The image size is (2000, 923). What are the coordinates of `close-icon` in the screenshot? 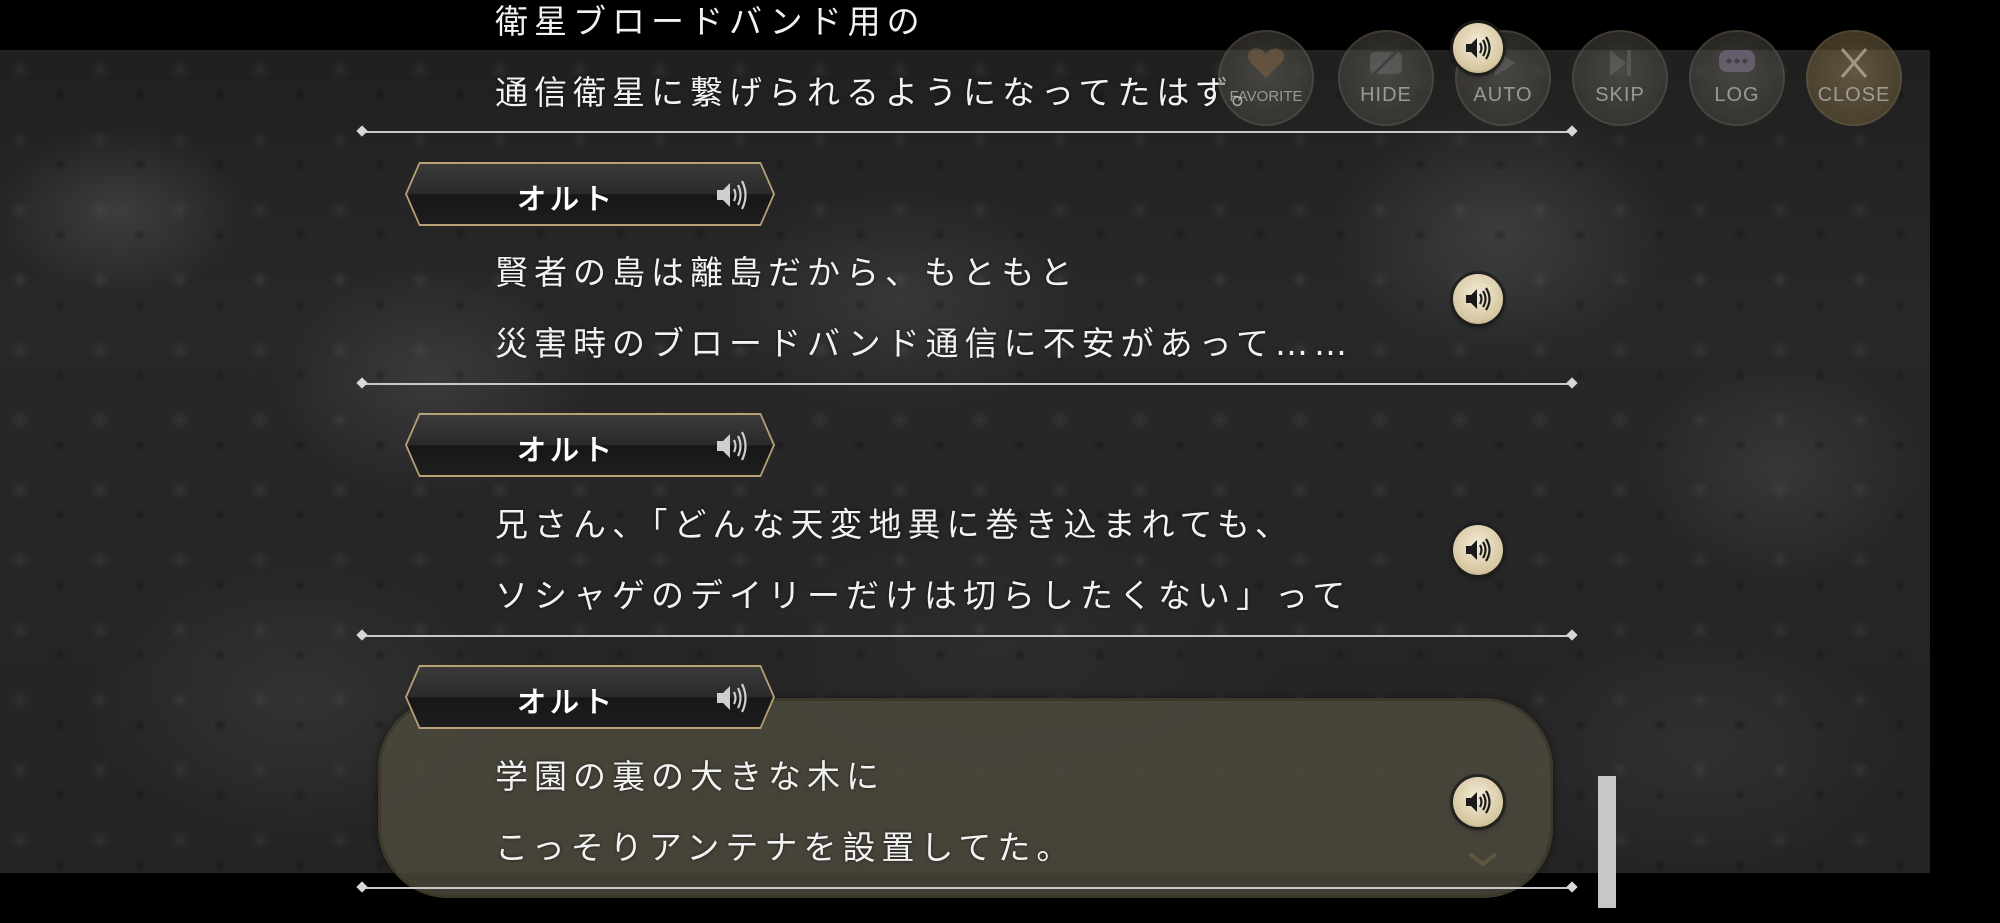 It's located at (1854, 63).